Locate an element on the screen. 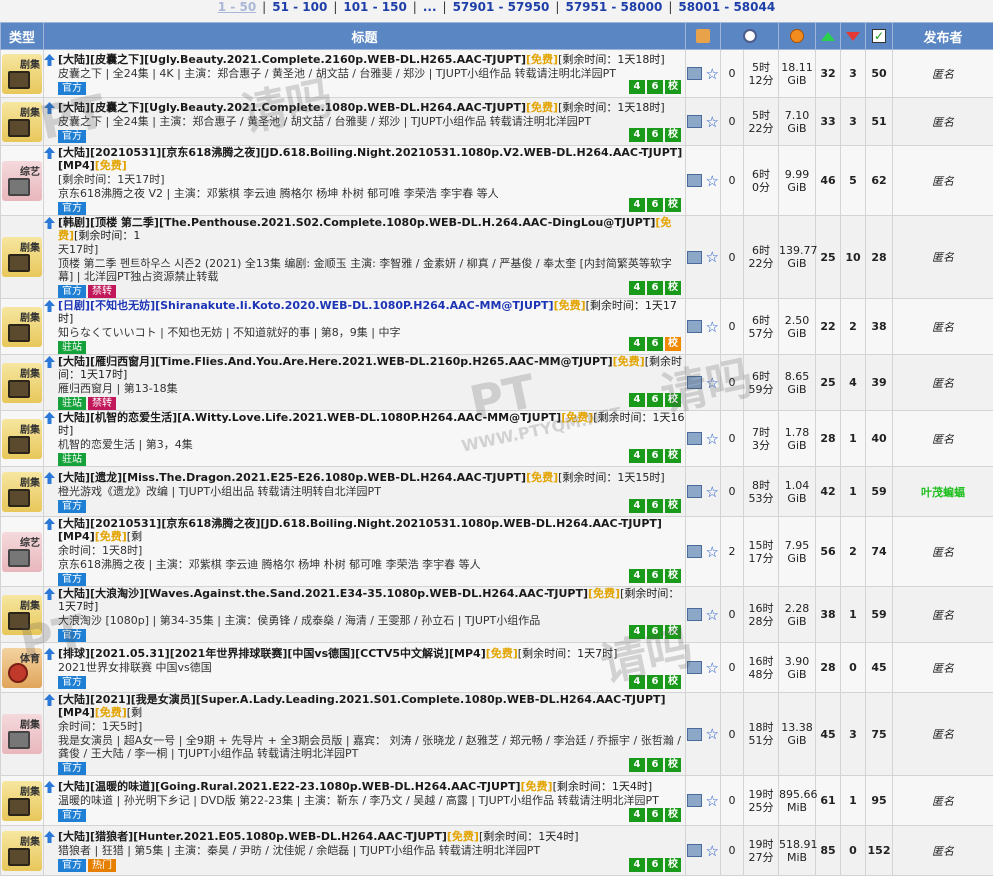 This screenshot has width=993, height=876. category-tv-icon: 体育 is located at coordinates (22, 668).